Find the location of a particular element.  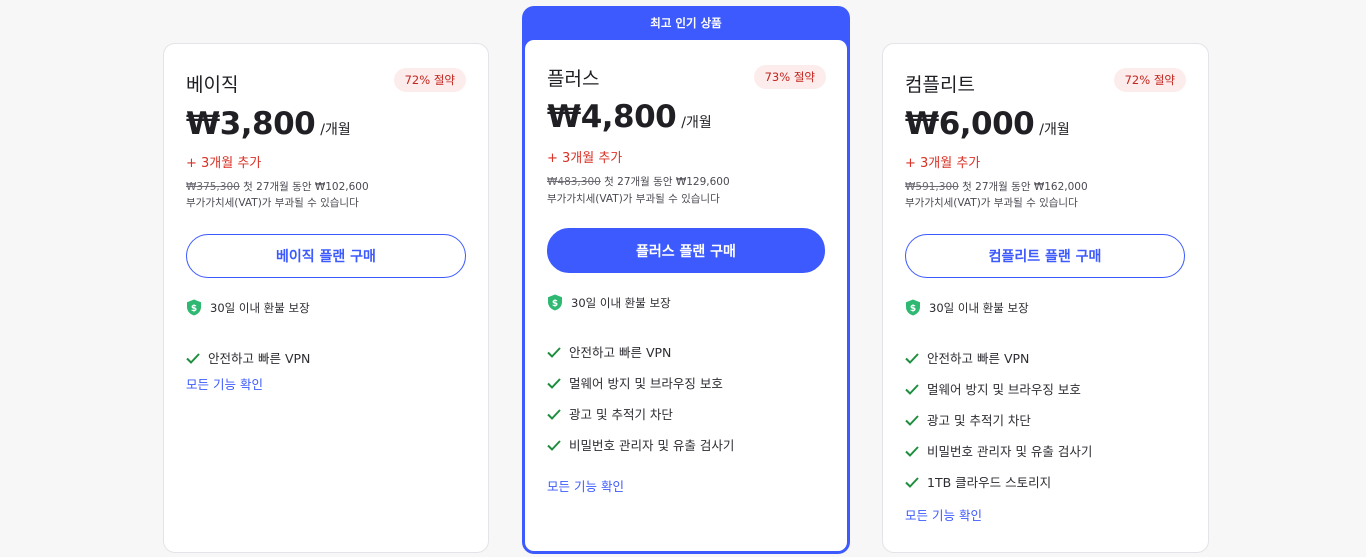

billing-details: ₩591,300 첫 27개월 동안 ₩162,000 is located at coordinates (996, 186).